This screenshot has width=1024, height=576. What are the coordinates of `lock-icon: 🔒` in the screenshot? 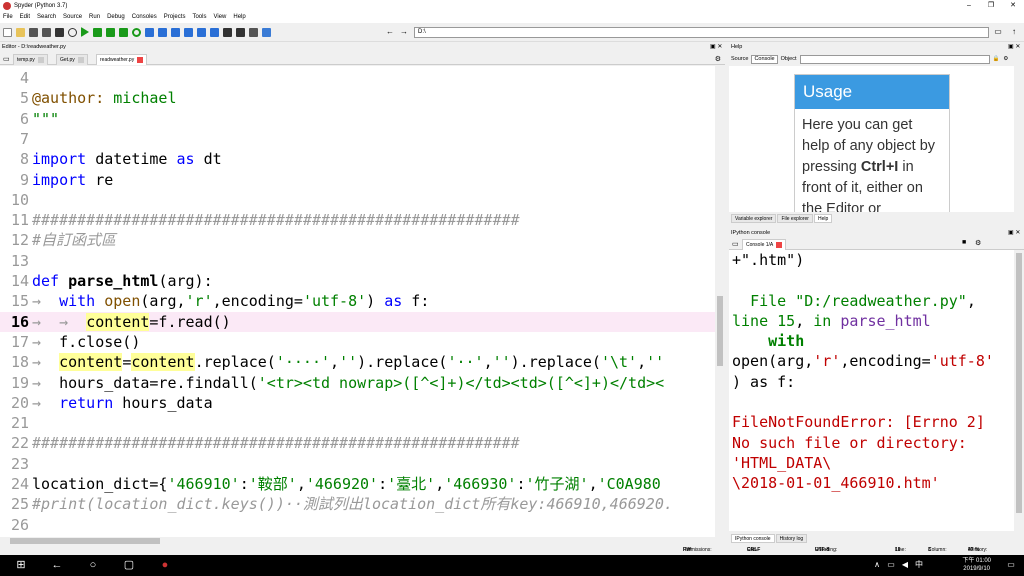 It's located at (996, 59).